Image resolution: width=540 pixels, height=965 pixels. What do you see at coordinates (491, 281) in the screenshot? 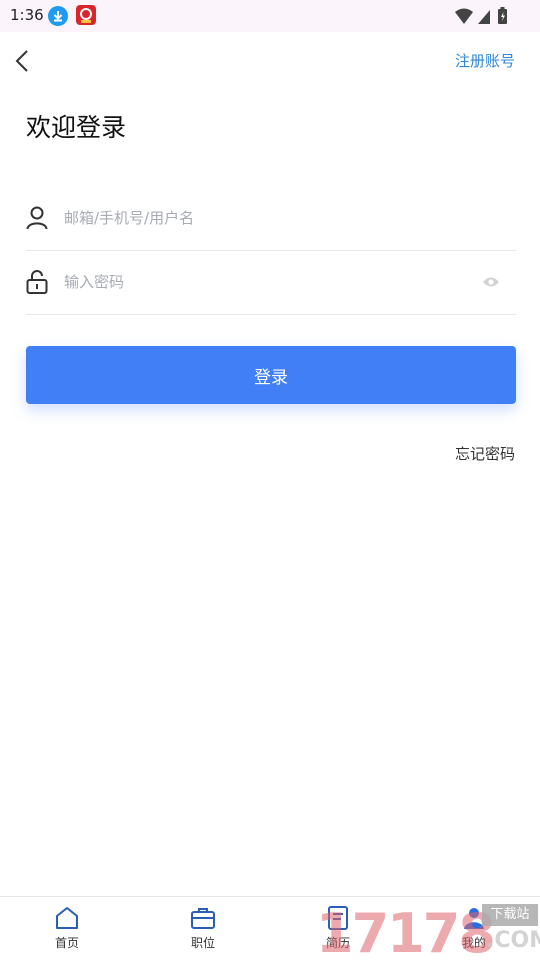
I see `eye-icon` at bounding box center [491, 281].